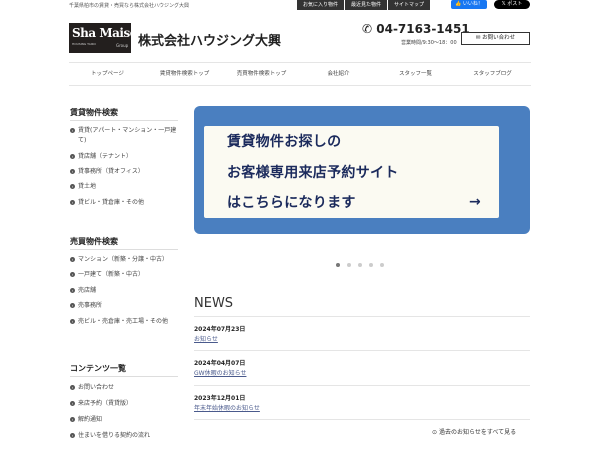 This screenshot has height=450, width=600. I want to click on slider-pagination, so click(363, 265).